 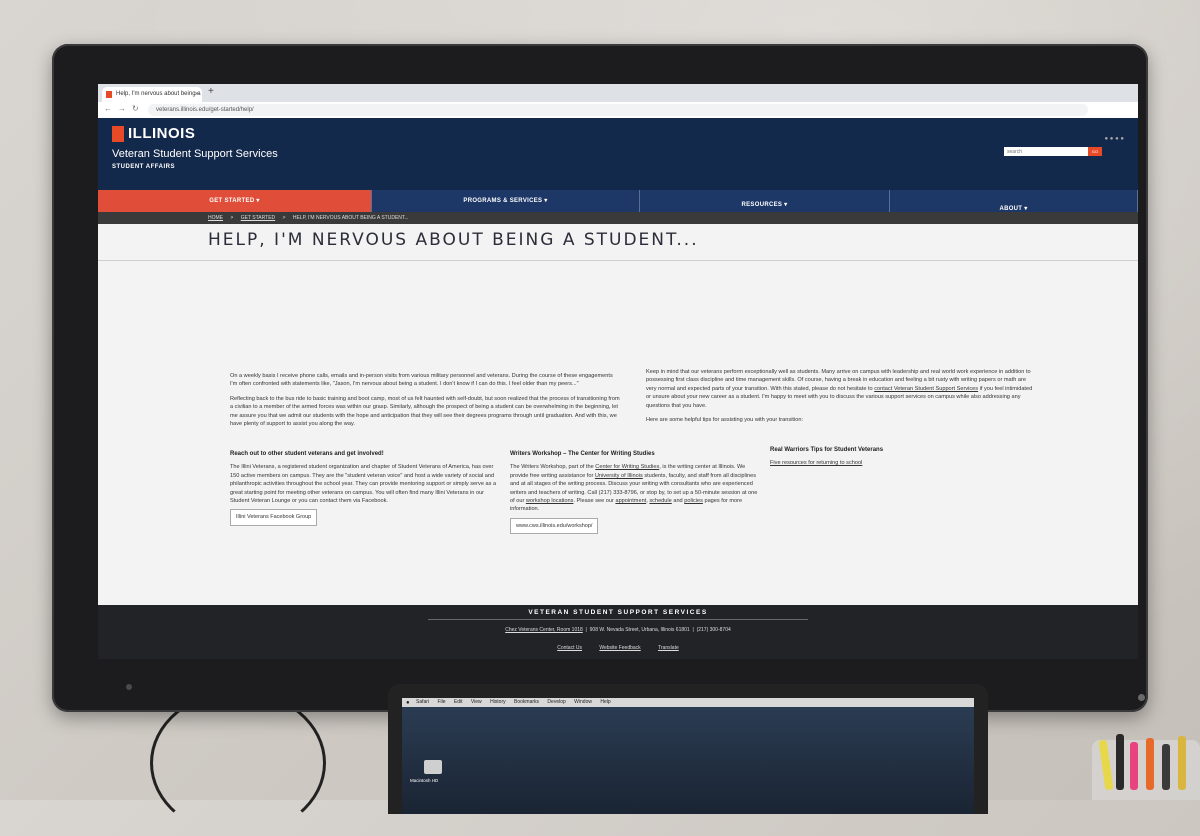 What do you see at coordinates (158, 94) in the screenshot?
I see `tab-title: Help, I'm nervous about being a` at bounding box center [158, 94].